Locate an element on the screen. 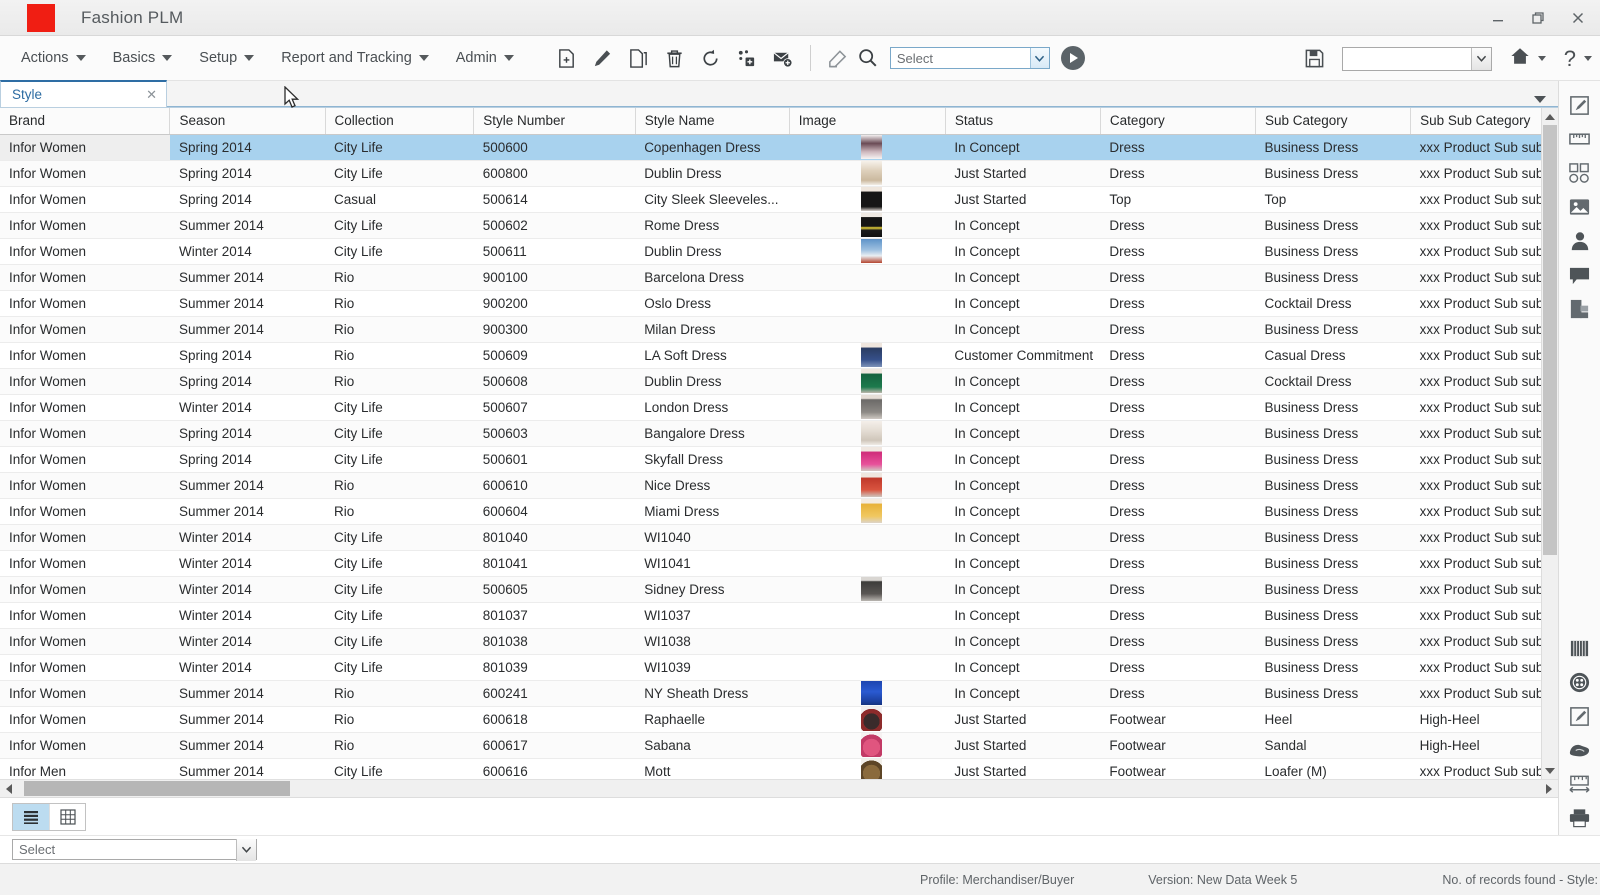  home-menu is located at coordinates (1528, 58).